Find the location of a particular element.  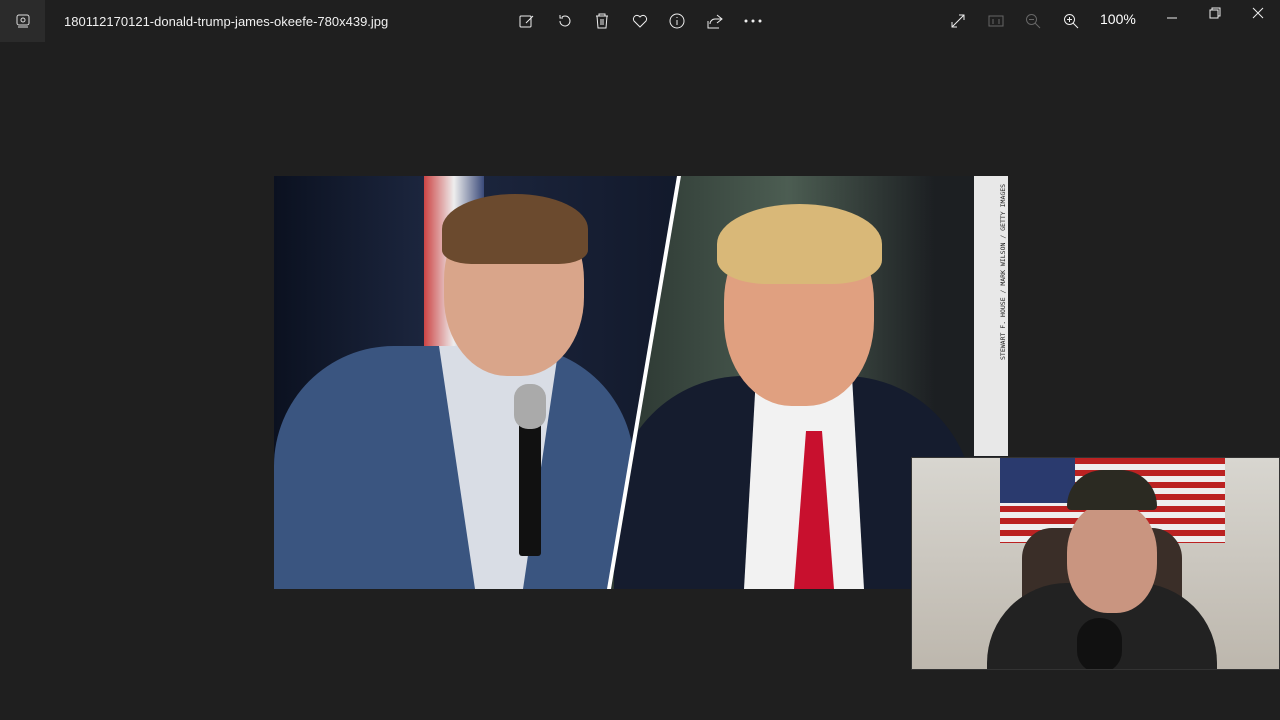

photos-app-icon is located at coordinates (22, 21).